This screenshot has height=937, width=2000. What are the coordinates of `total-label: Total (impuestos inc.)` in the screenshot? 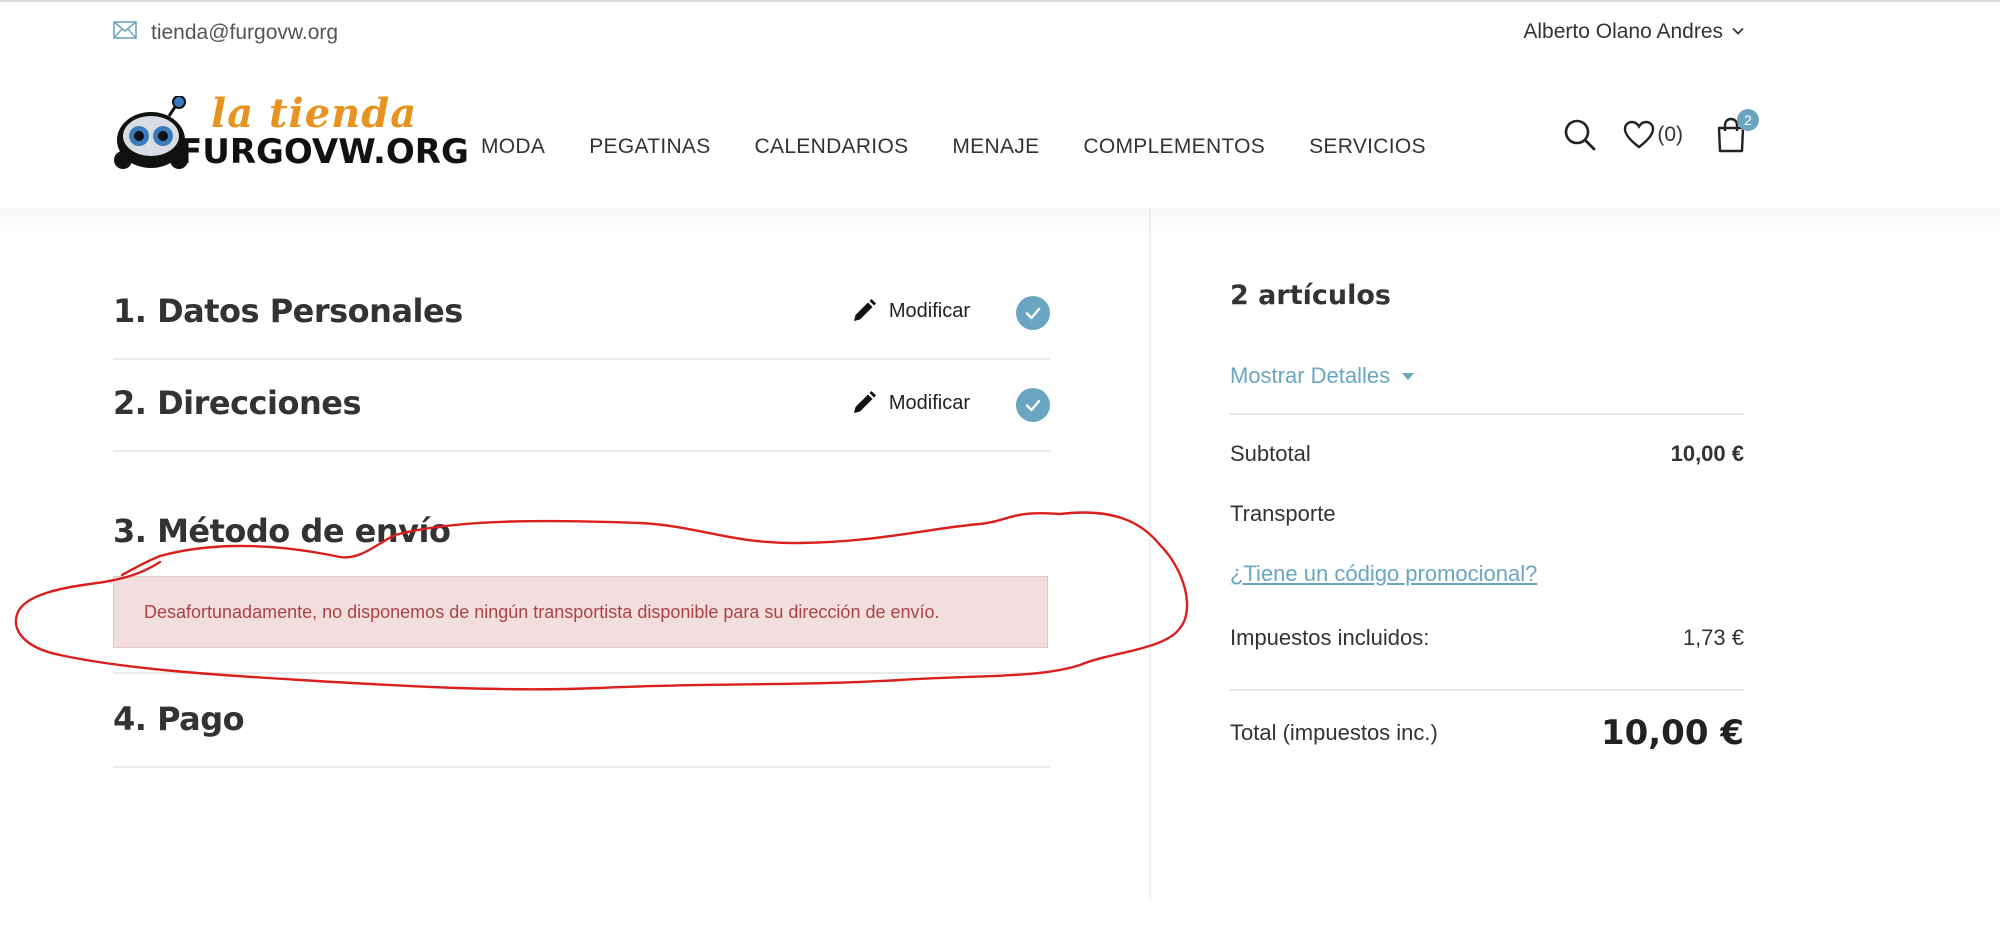 It's located at (1334, 732).